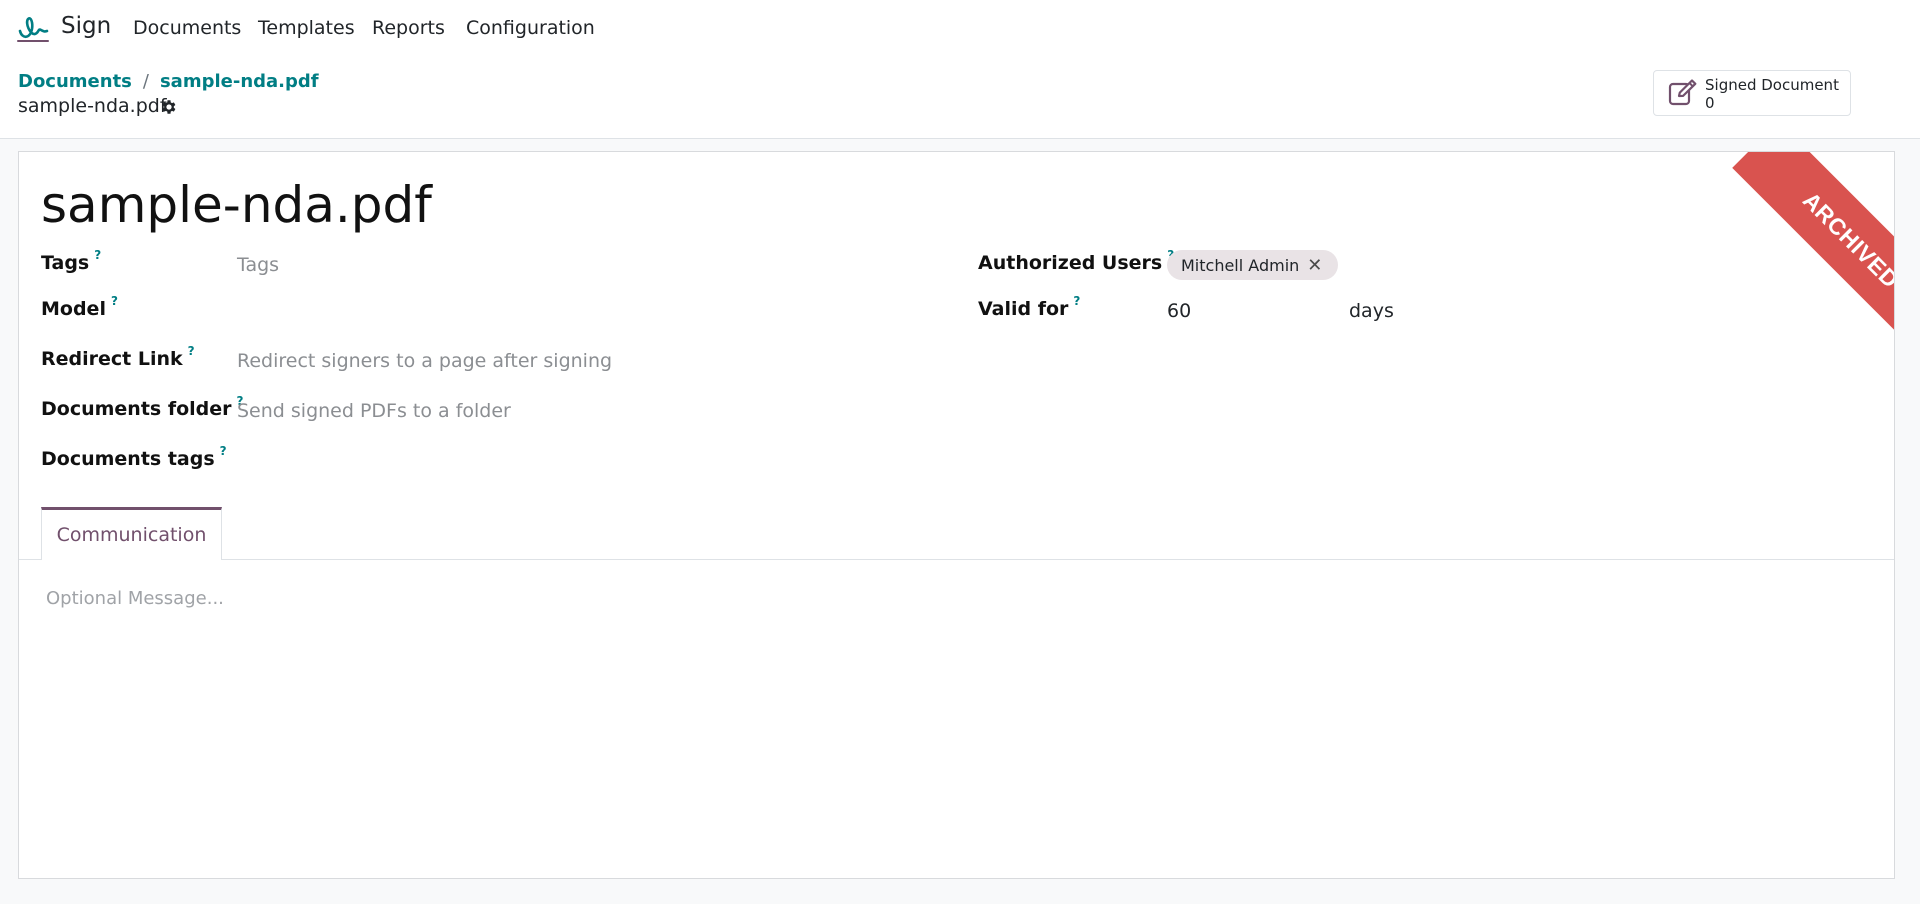  I want to click on ribbon-label: ARCHIVED, so click(1813, 255).